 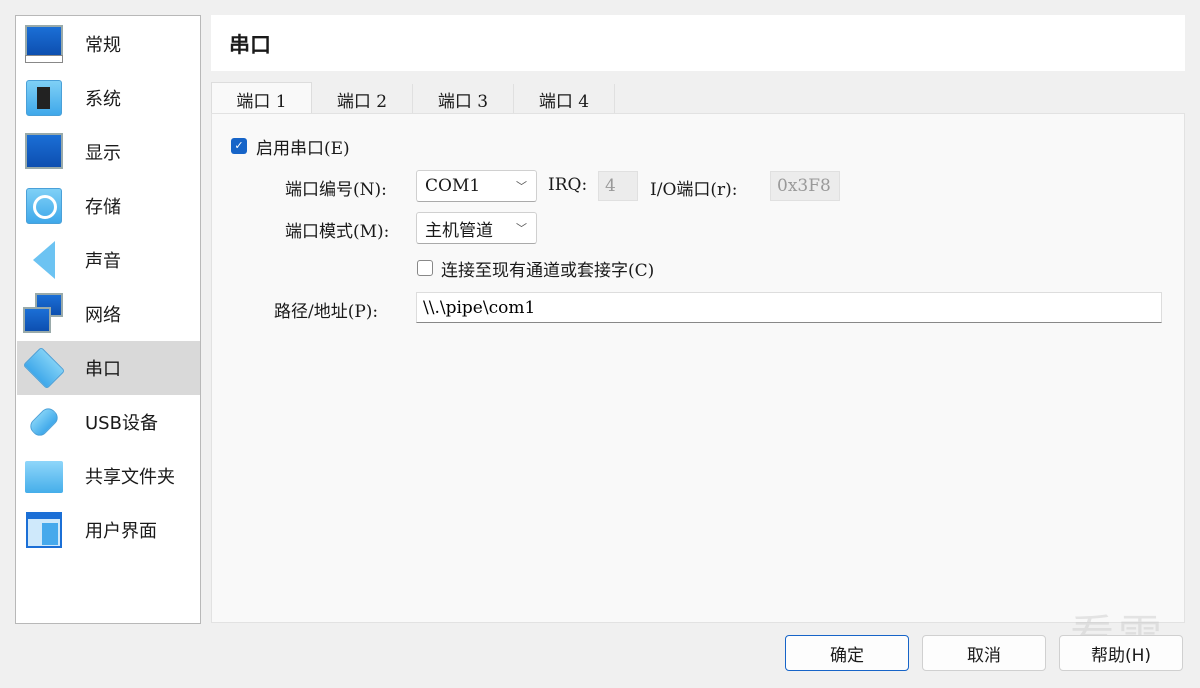 I want to click on sidebar-item-general: 常规, so click(x=108, y=44).